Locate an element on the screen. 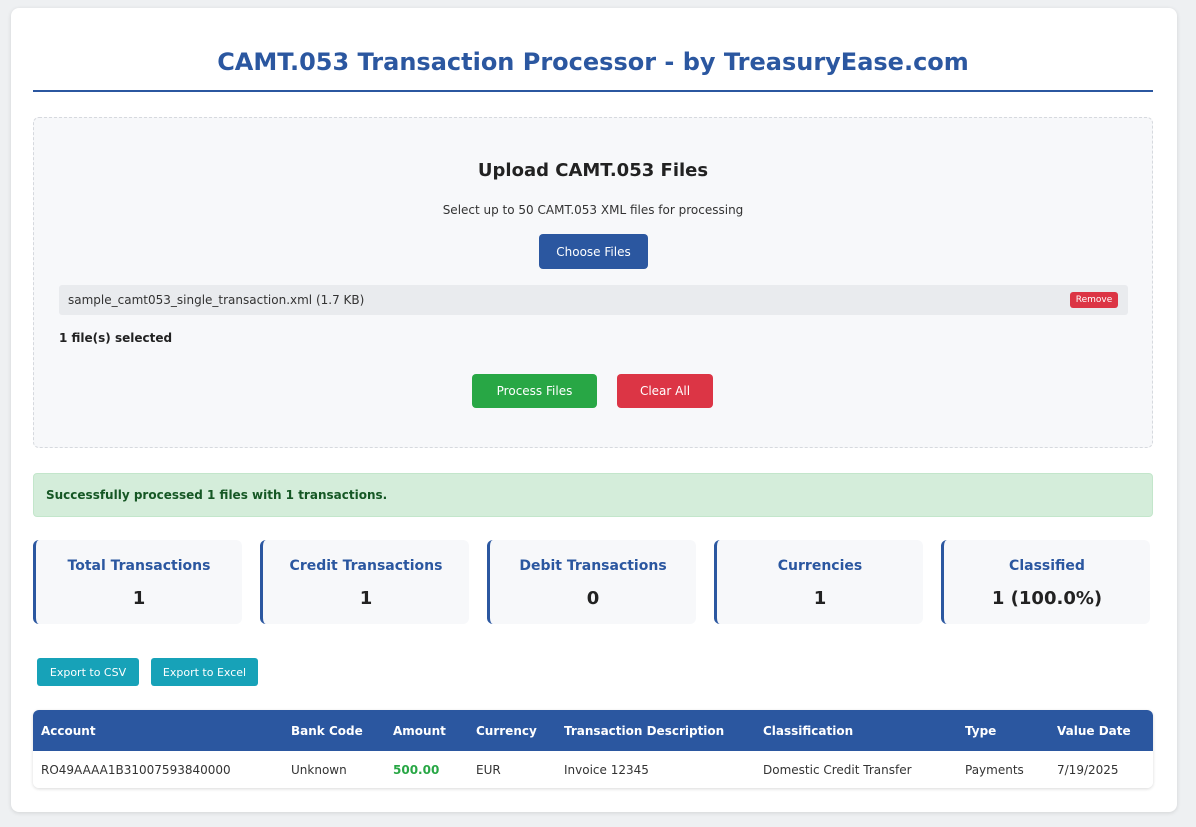 The image size is (1196, 827). stat-value: 1 (100.0%) is located at coordinates (1047, 598).